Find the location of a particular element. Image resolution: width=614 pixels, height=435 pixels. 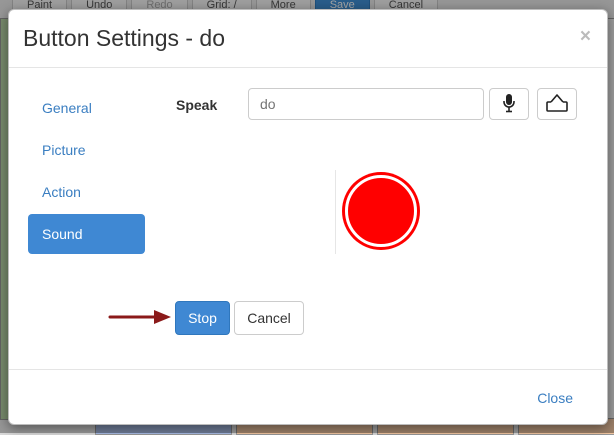

cancel-button: Cancel is located at coordinates (269, 318).